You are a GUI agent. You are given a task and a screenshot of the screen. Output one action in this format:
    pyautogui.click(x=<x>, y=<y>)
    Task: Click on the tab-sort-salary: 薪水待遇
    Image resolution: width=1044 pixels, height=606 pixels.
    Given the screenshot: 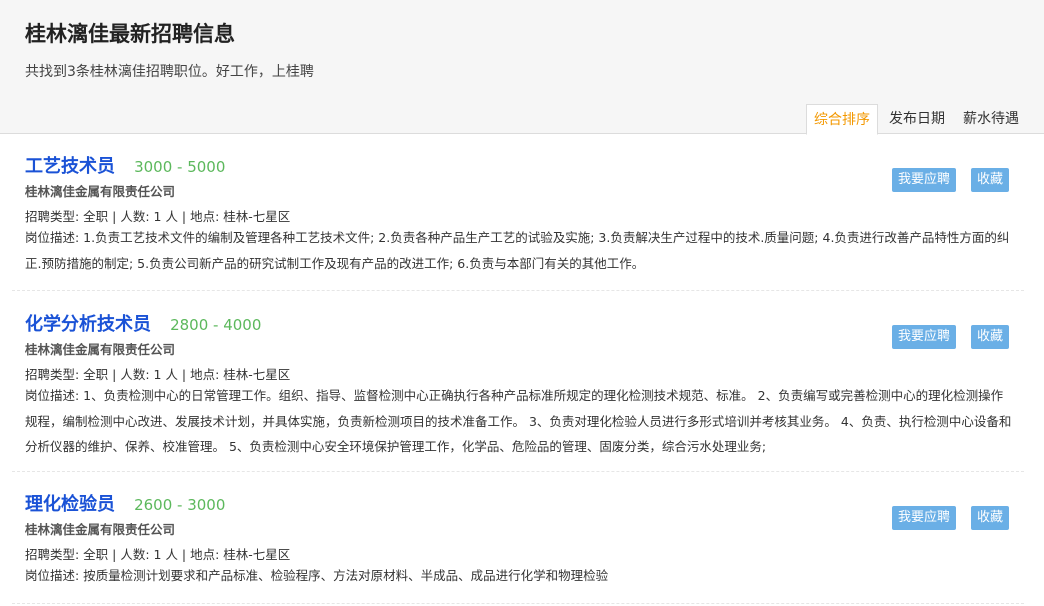 What is the action you would take?
    pyautogui.click(x=991, y=119)
    